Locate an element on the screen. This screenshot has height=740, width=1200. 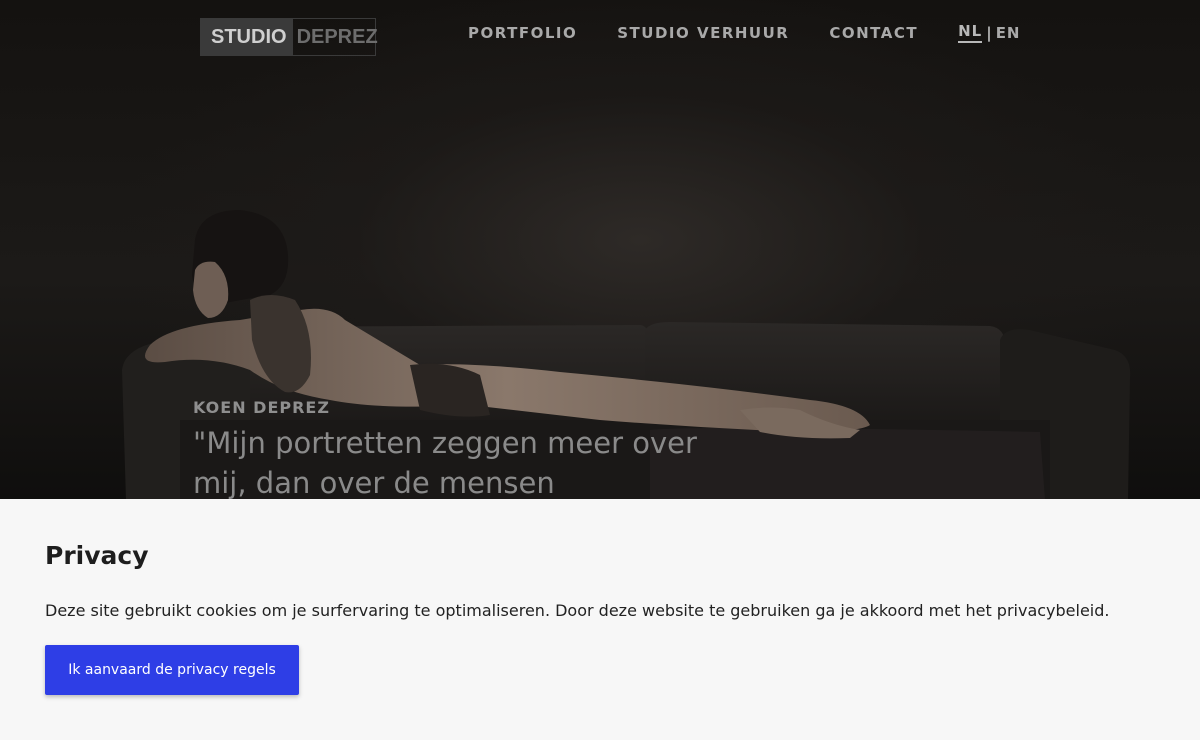
logo-studio: STUDIO is located at coordinates (247, 37).